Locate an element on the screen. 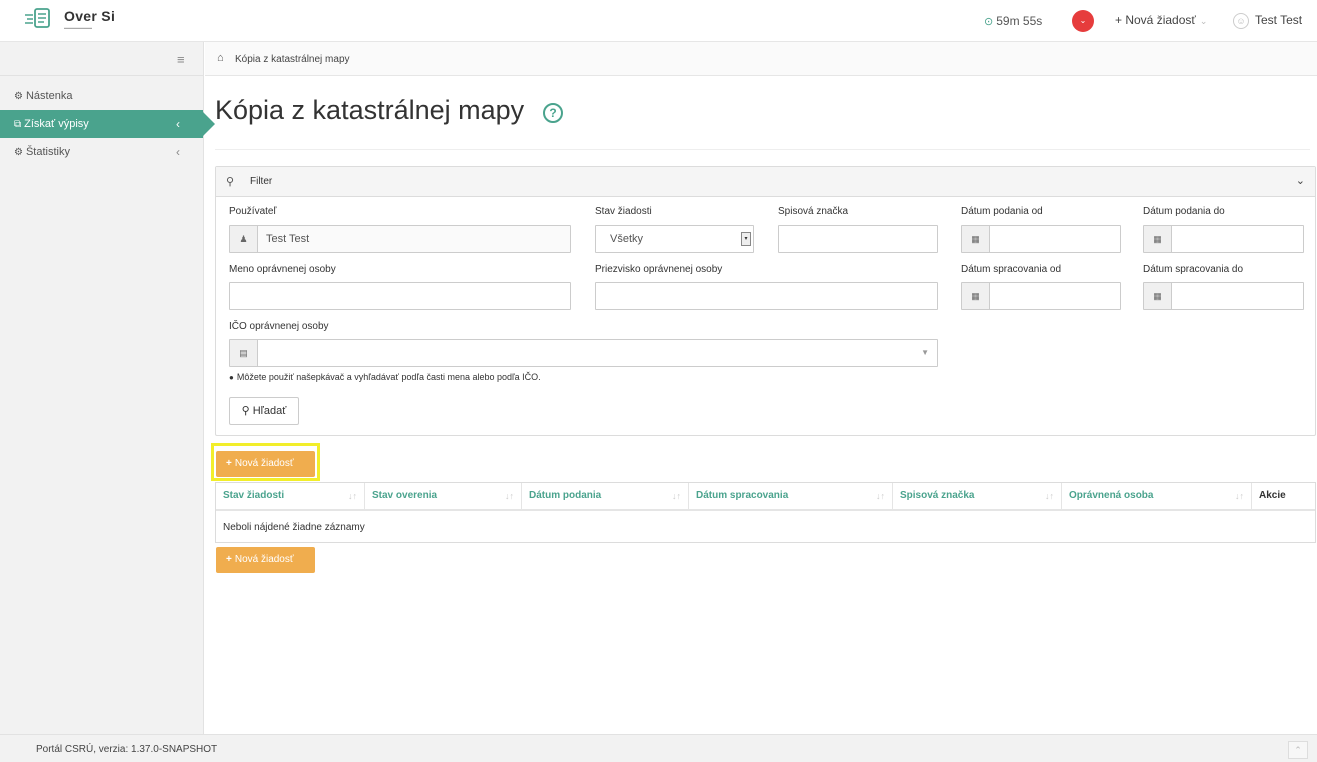 The image size is (1317, 762). footer: Portál CSRÚ, verzia: 1.37.0-SNAPSHOT ⌃ is located at coordinates (658, 748).